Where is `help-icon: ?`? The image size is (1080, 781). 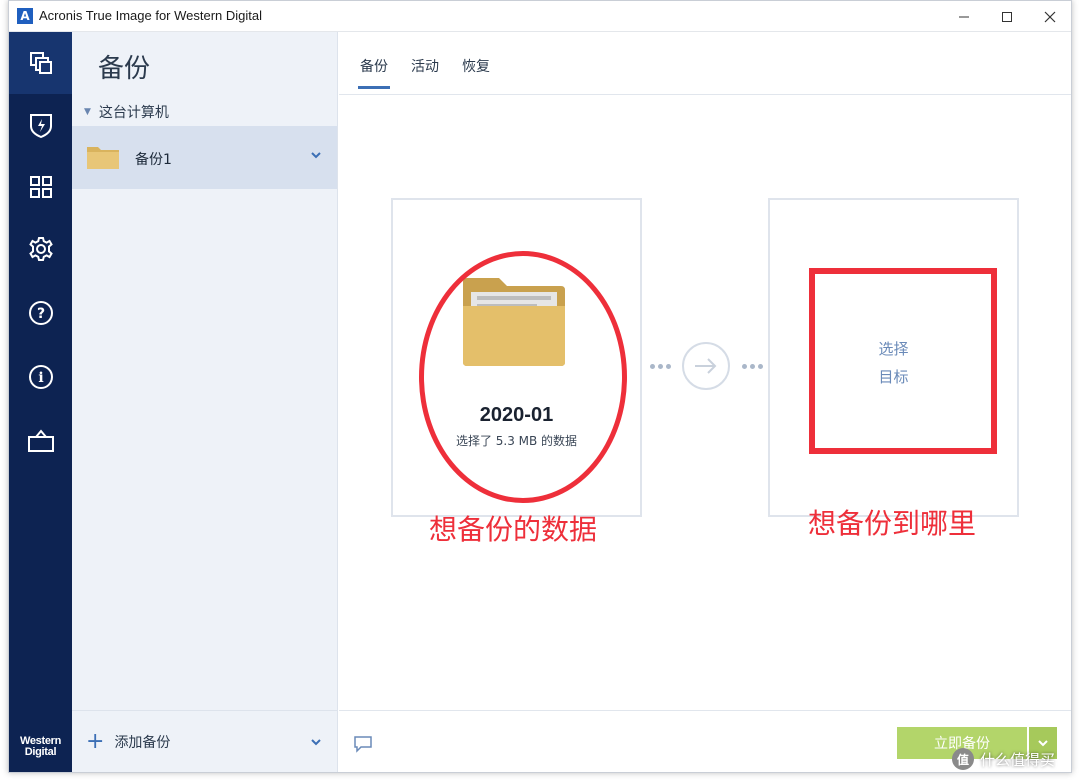 help-icon: ? is located at coordinates (40, 313).